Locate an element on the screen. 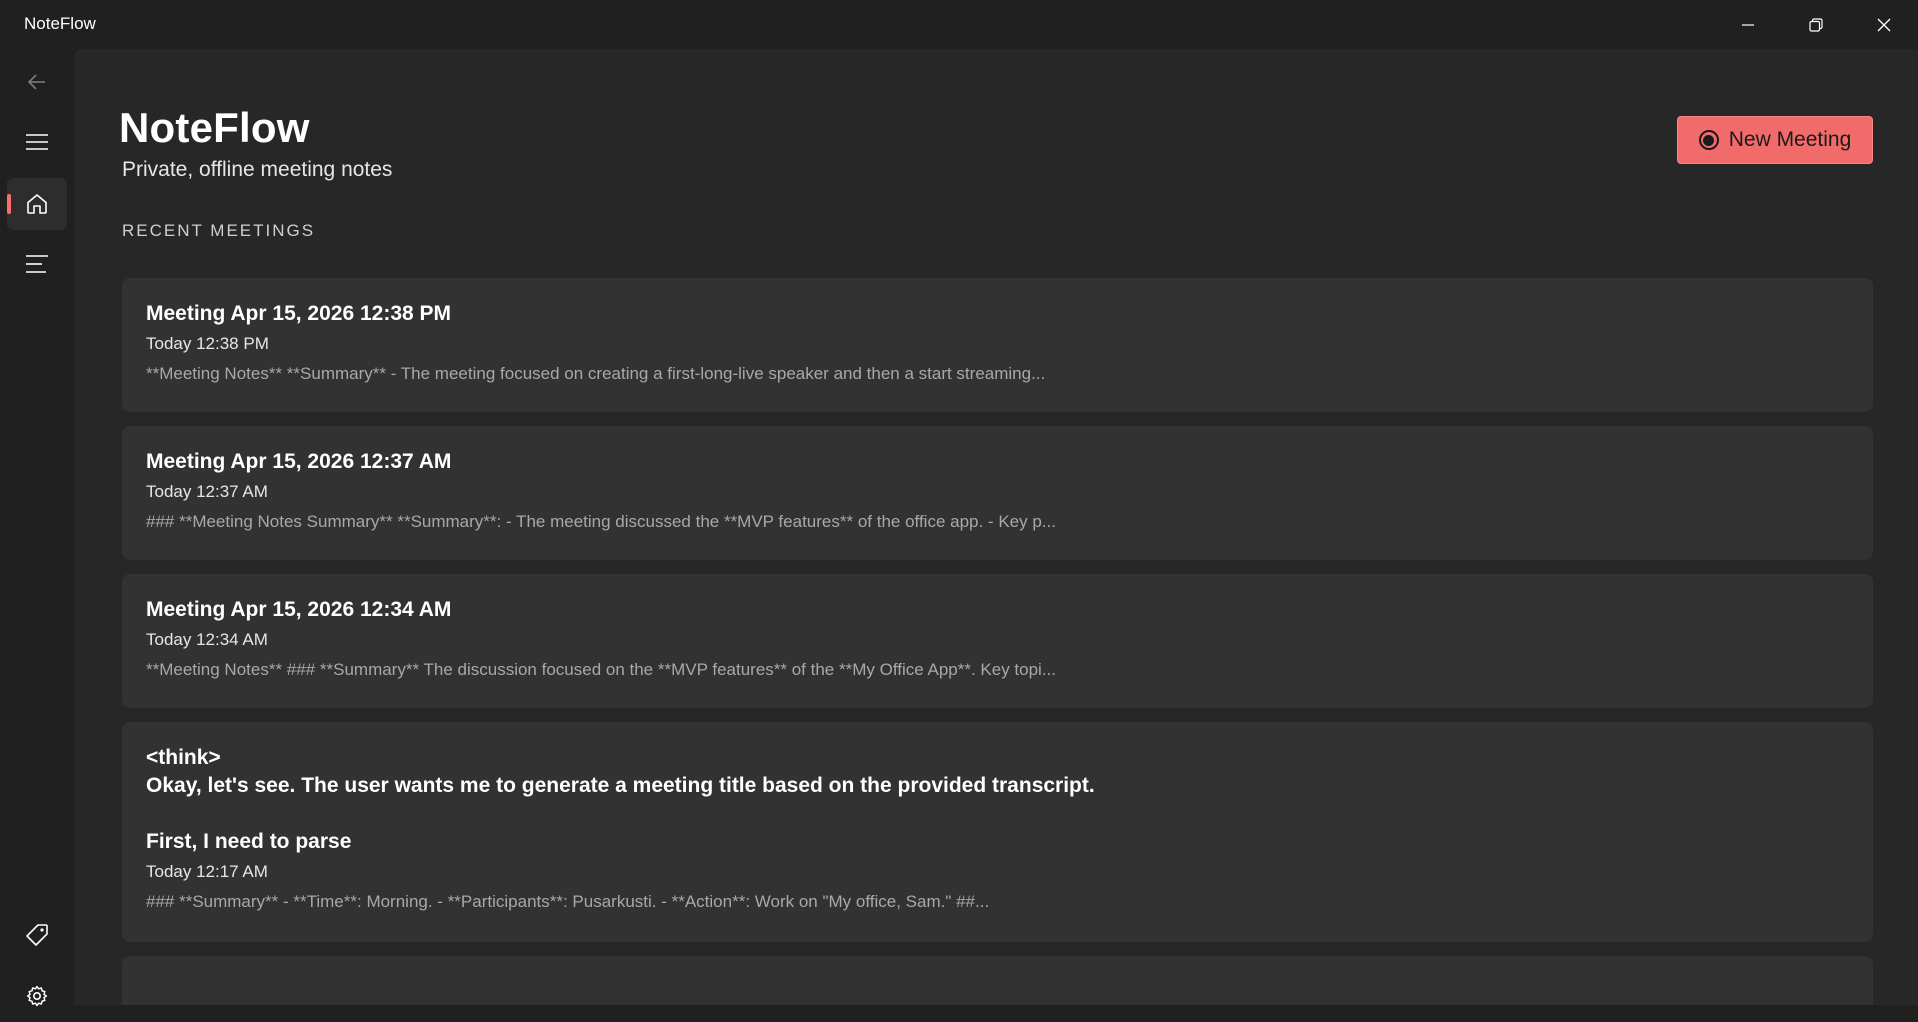 The width and height of the screenshot is (1918, 1022). menu-button is located at coordinates (37, 142).